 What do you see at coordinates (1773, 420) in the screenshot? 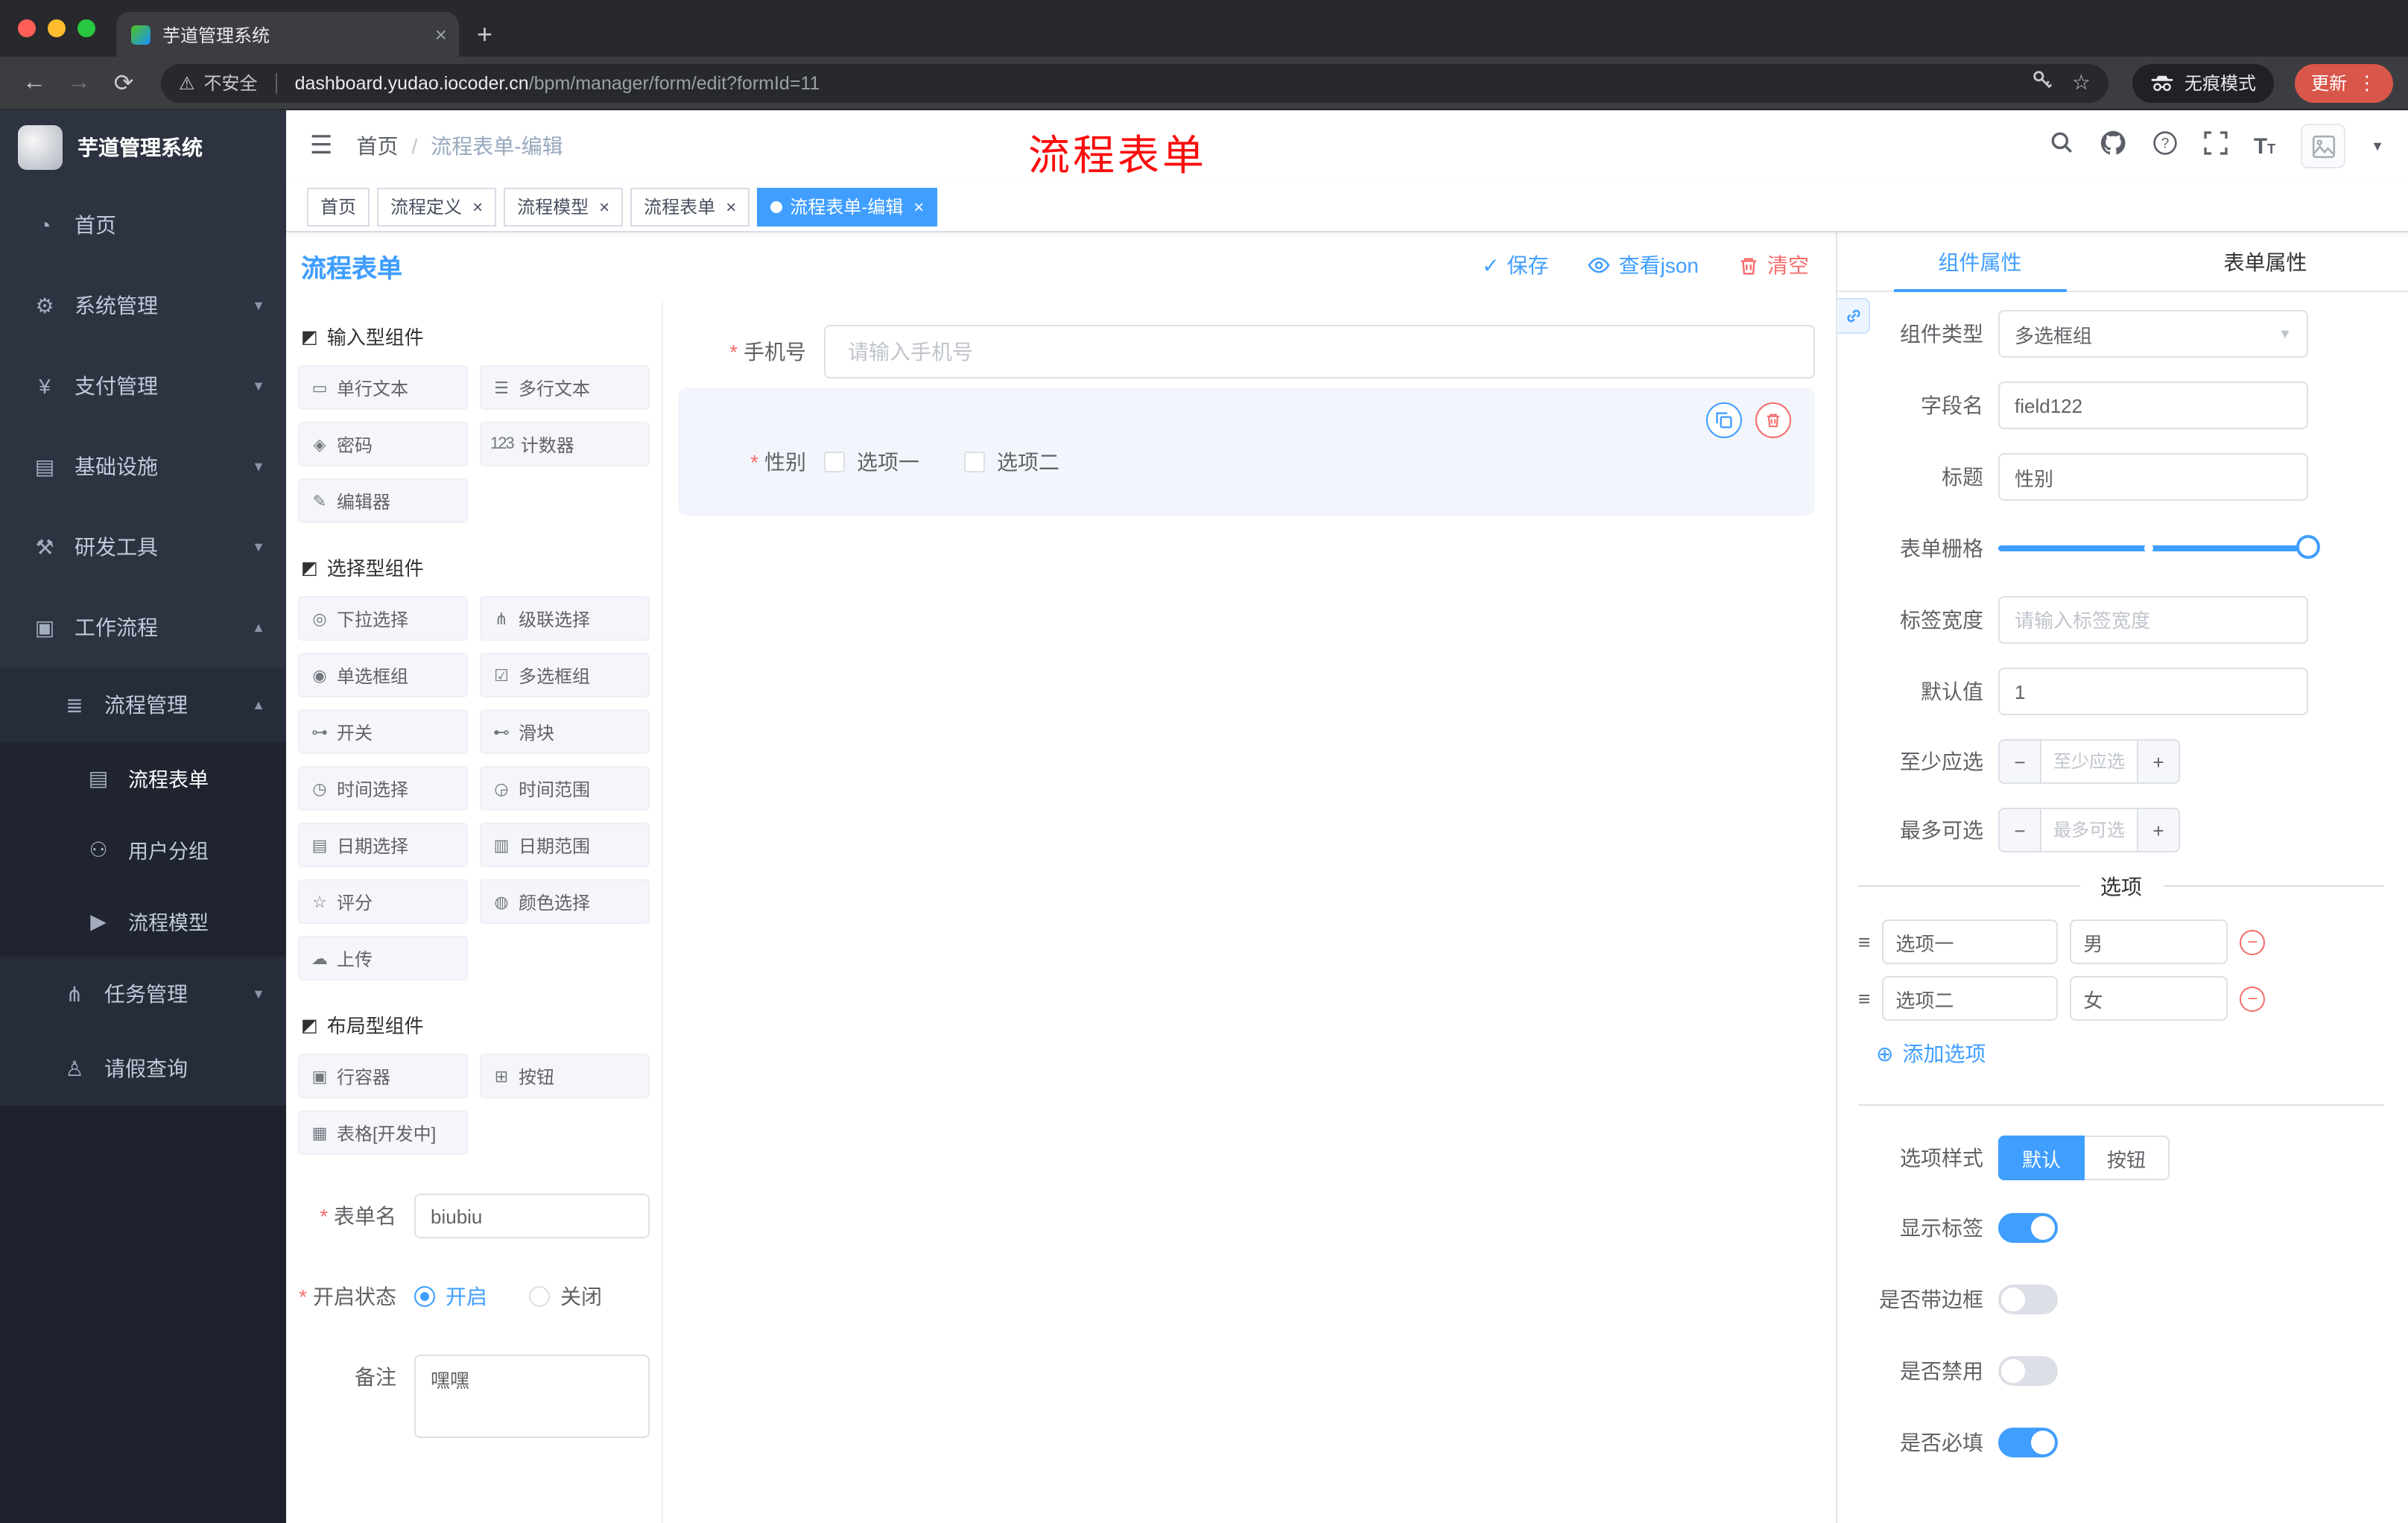
I see `delete-item-button` at bounding box center [1773, 420].